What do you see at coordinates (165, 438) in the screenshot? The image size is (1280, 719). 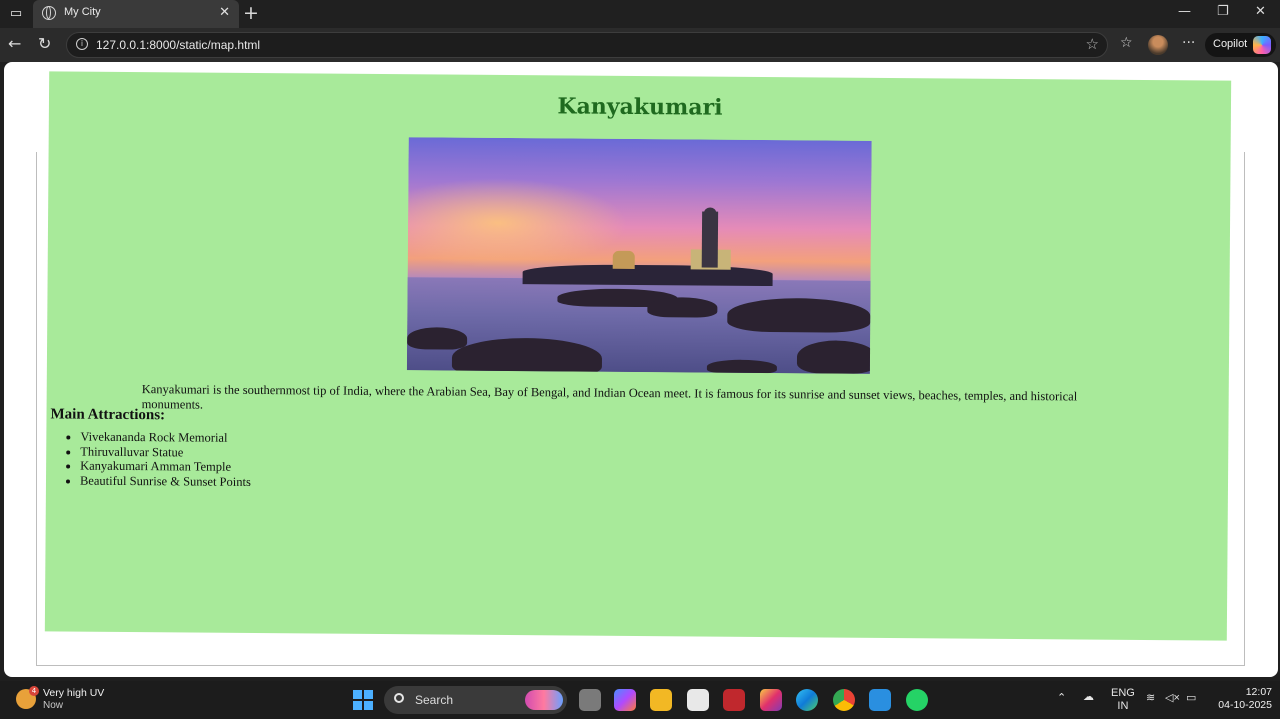 I see `list-item: Vivekananda Rock Memorial` at bounding box center [165, 438].